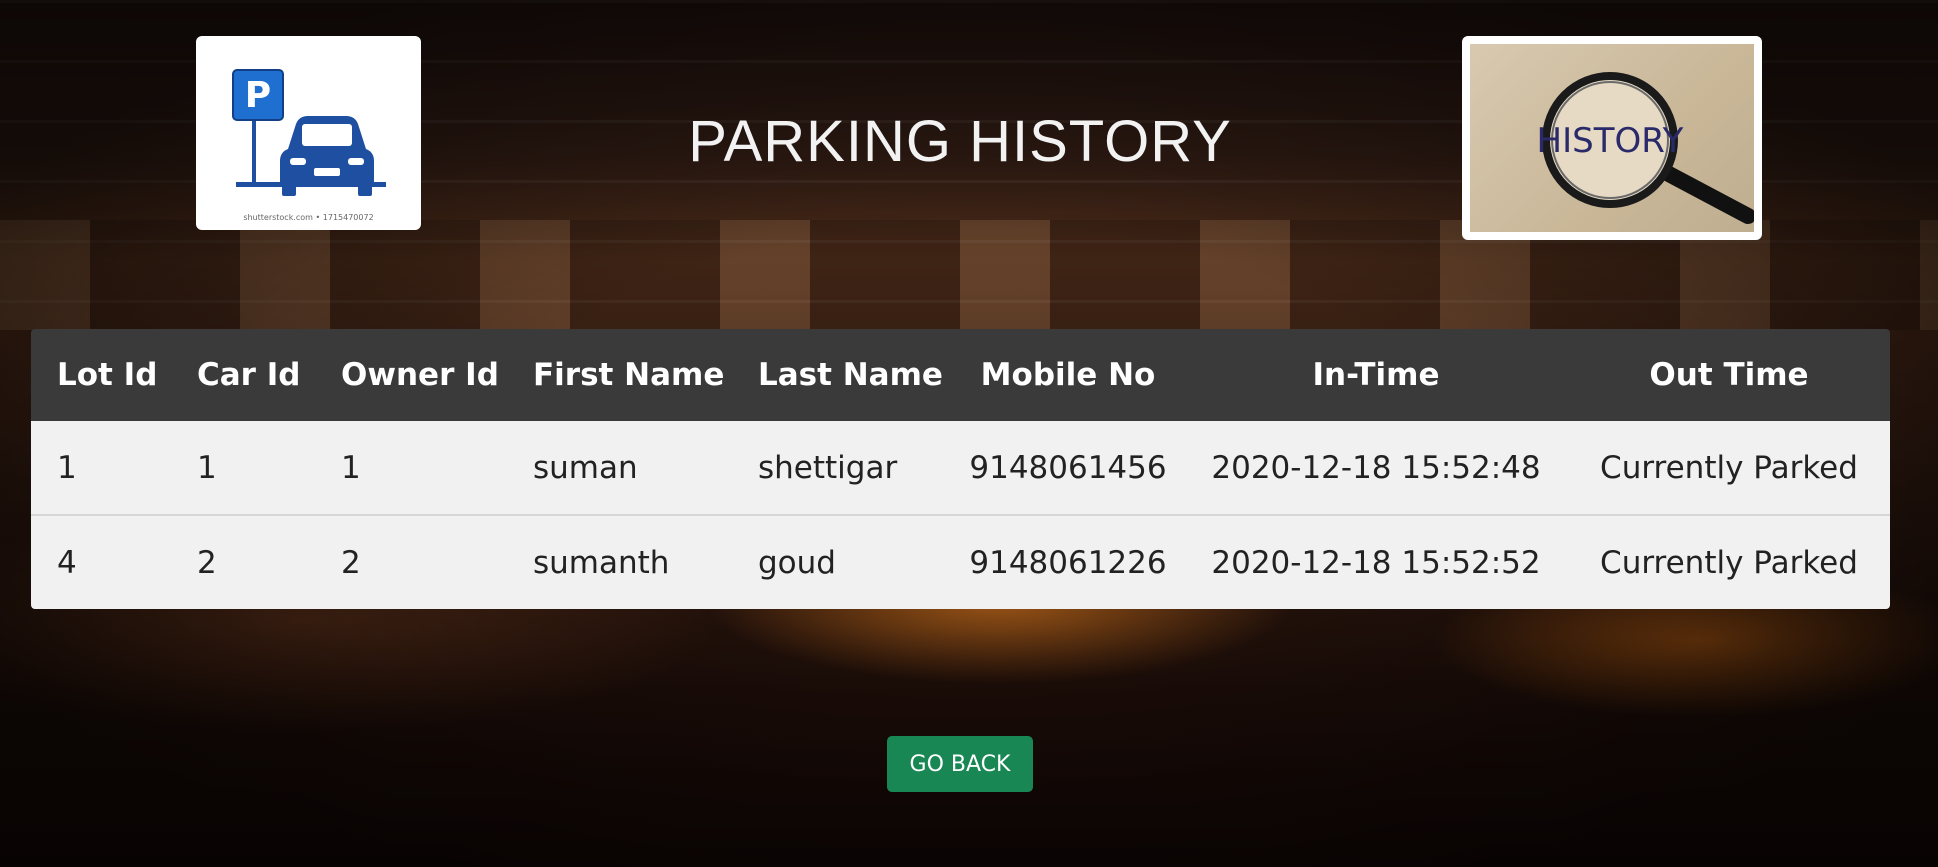 Image resolution: width=1938 pixels, height=867 pixels. What do you see at coordinates (351, 467) in the screenshot?
I see `cell-owner-id: 1` at bounding box center [351, 467].